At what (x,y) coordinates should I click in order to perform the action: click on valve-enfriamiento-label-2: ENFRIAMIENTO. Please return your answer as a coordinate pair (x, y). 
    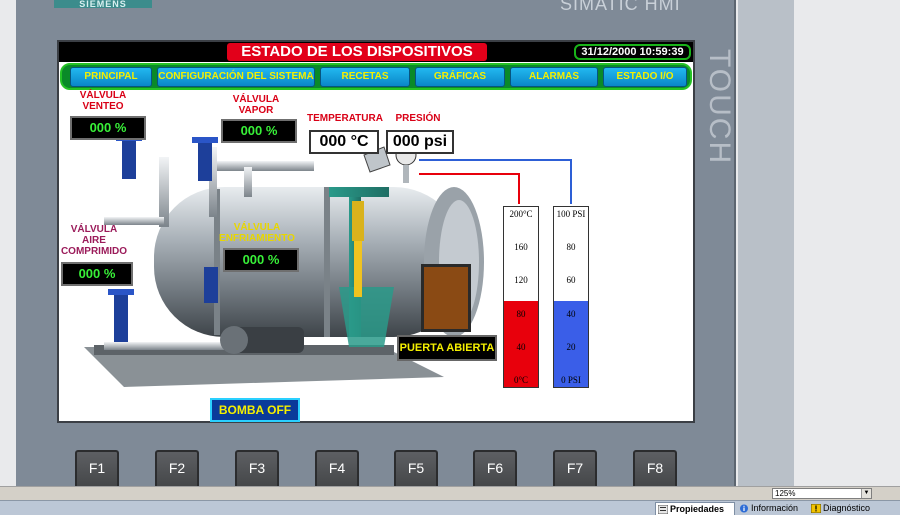
    Looking at the image, I should click on (257, 238).